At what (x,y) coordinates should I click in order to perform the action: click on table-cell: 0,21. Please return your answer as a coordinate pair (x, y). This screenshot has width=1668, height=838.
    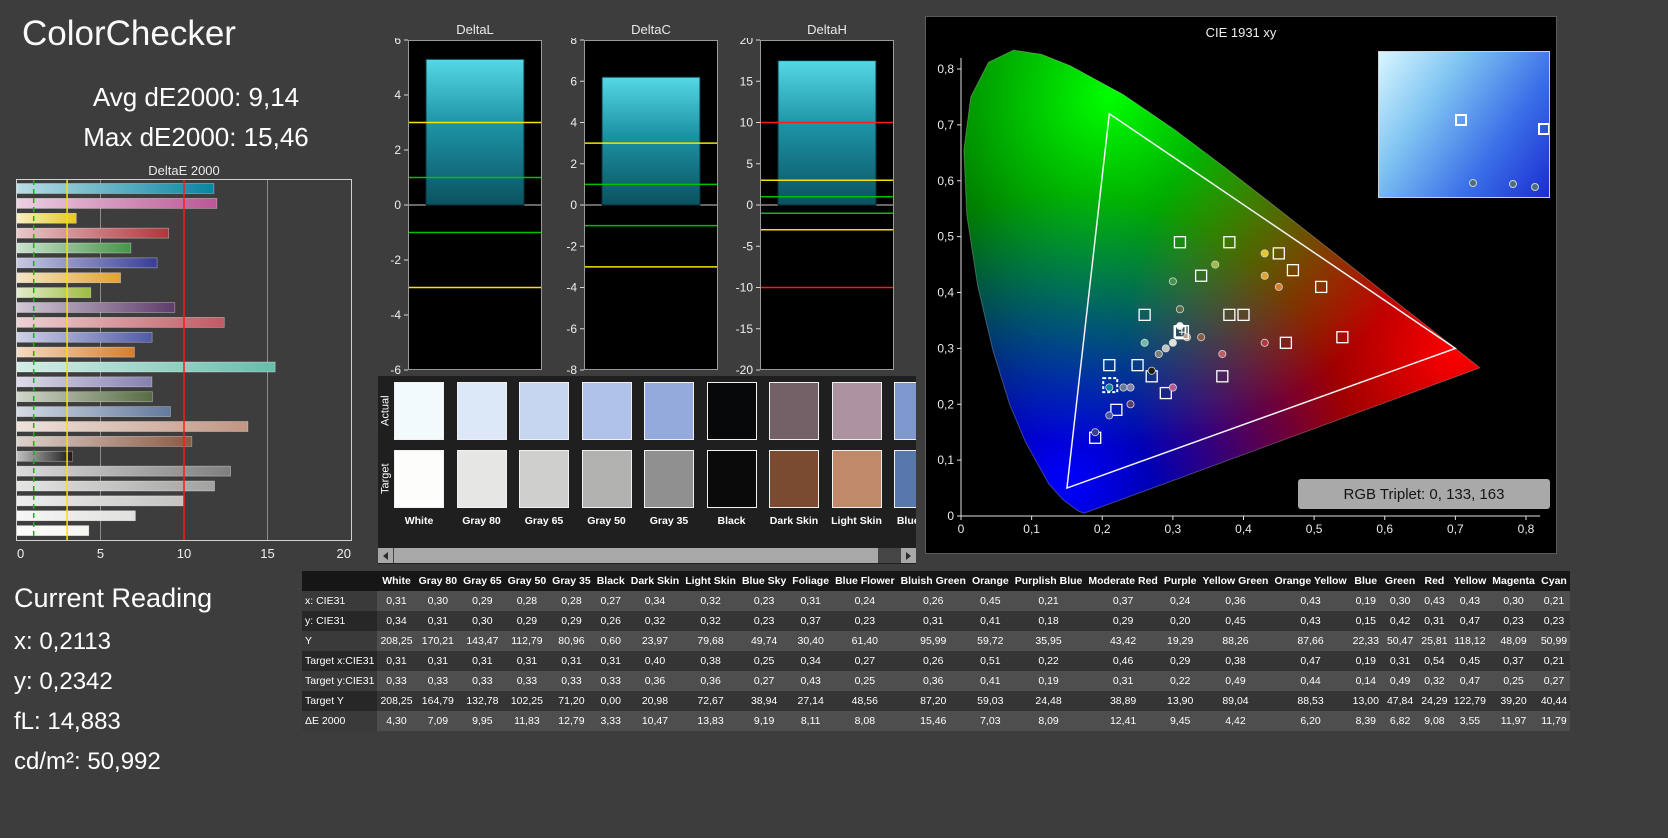
    Looking at the image, I should click on (1048, 601).